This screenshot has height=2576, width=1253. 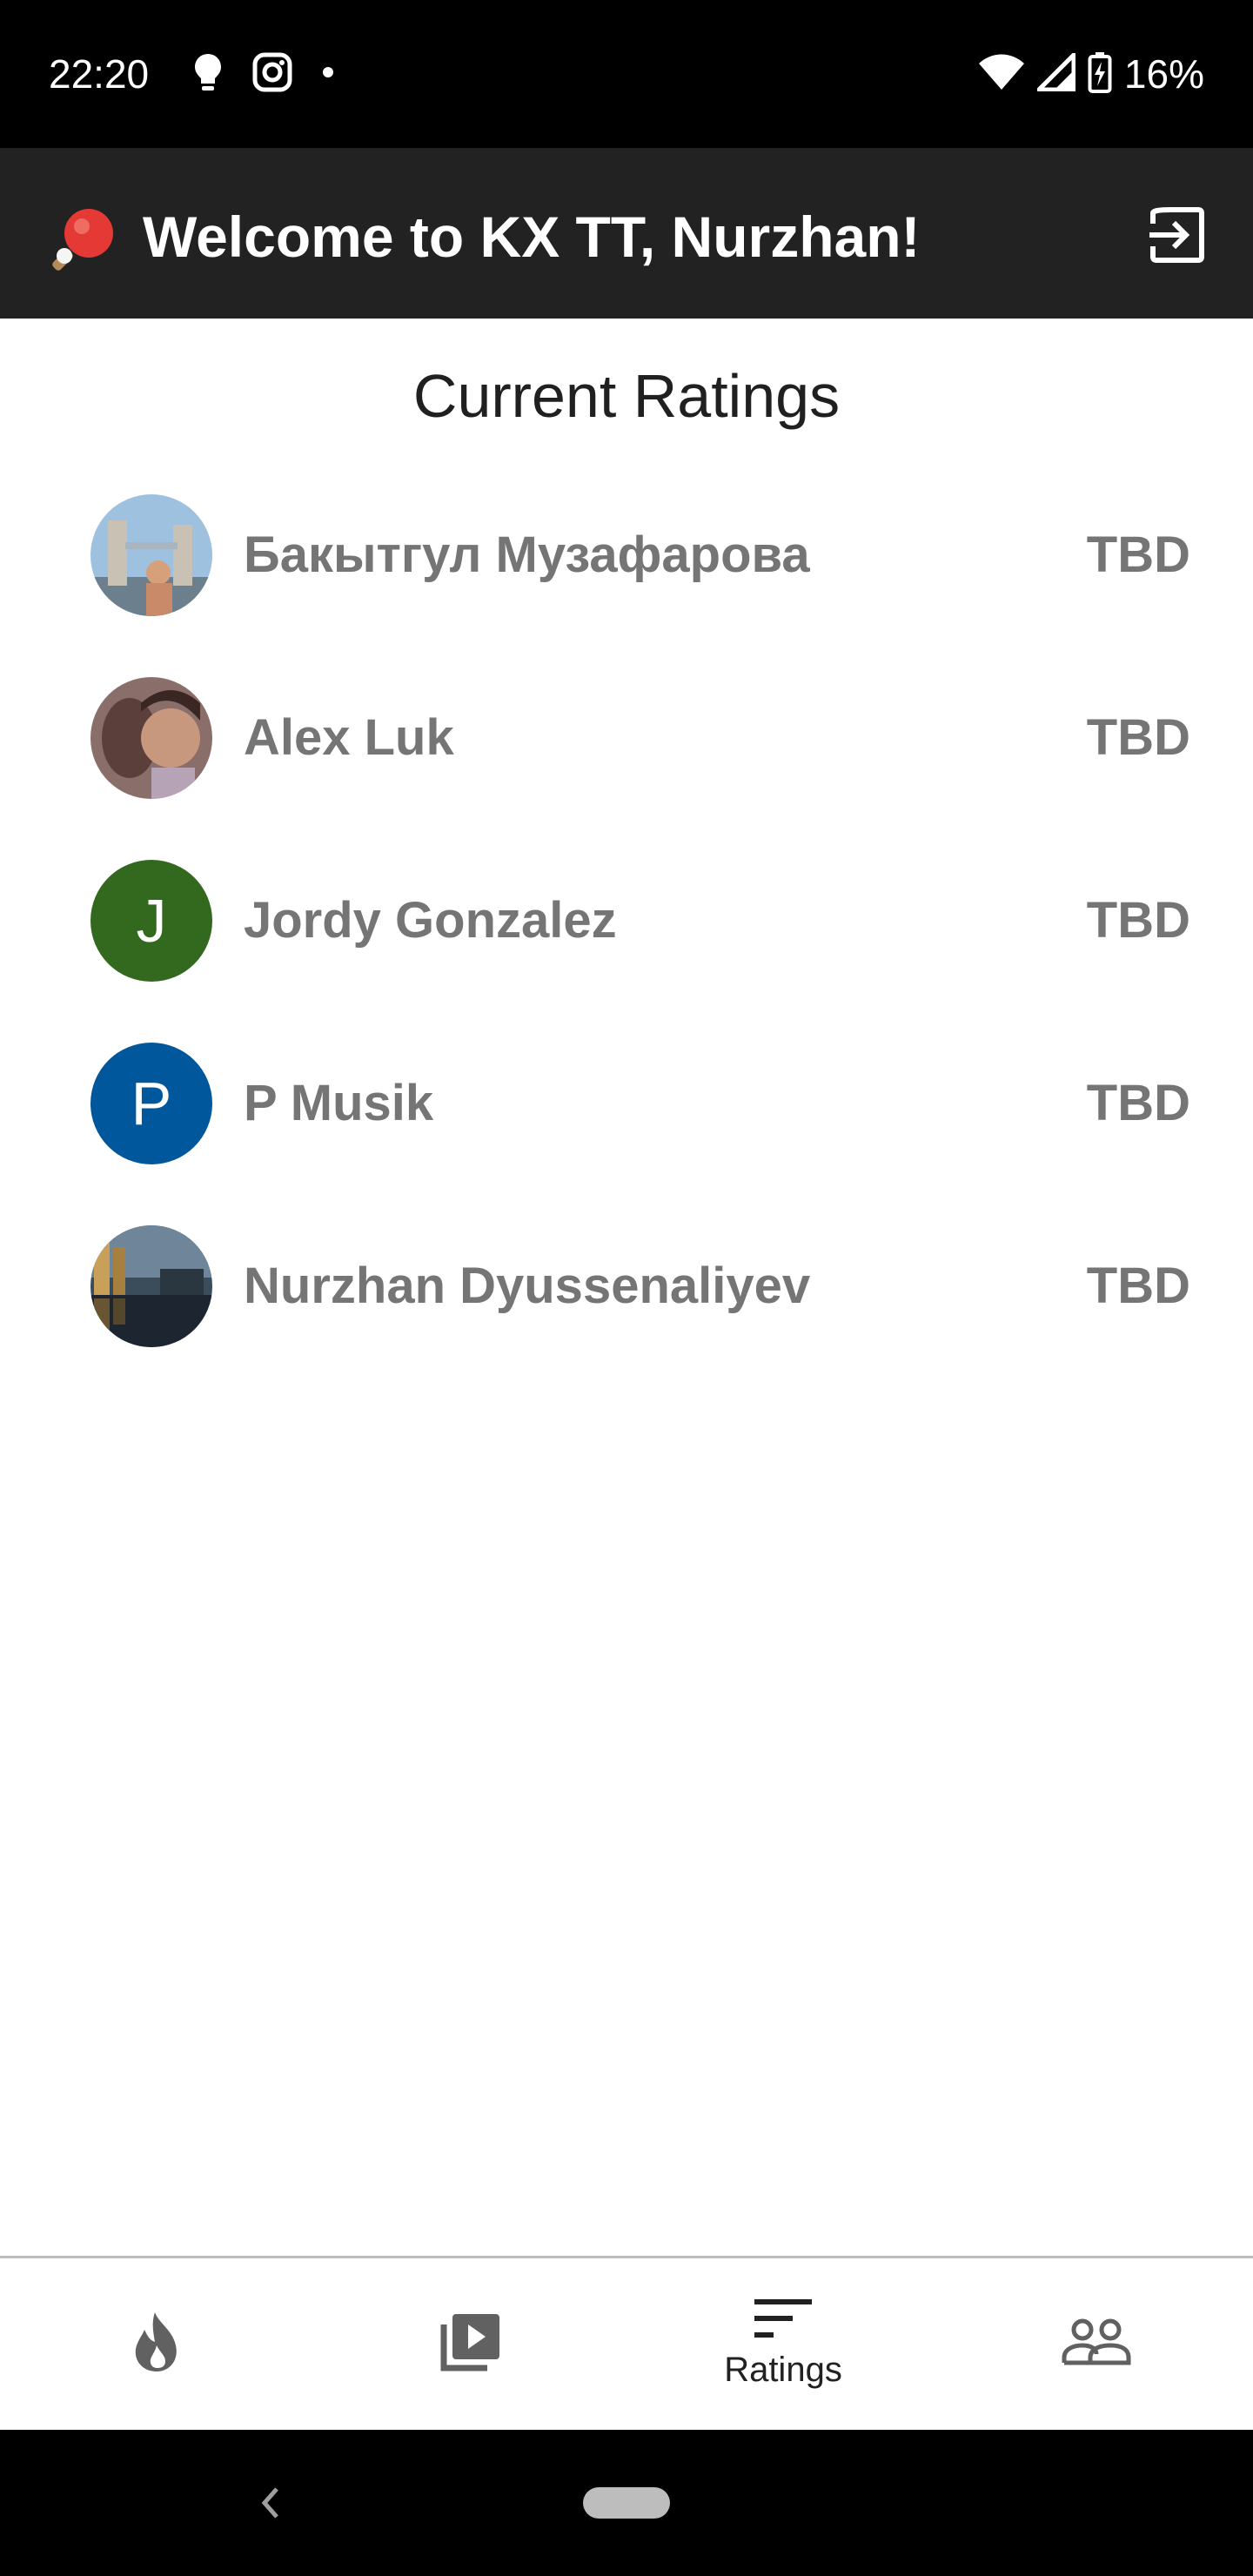 I want to click on status-notification-icons, so click(x=263, y=73).